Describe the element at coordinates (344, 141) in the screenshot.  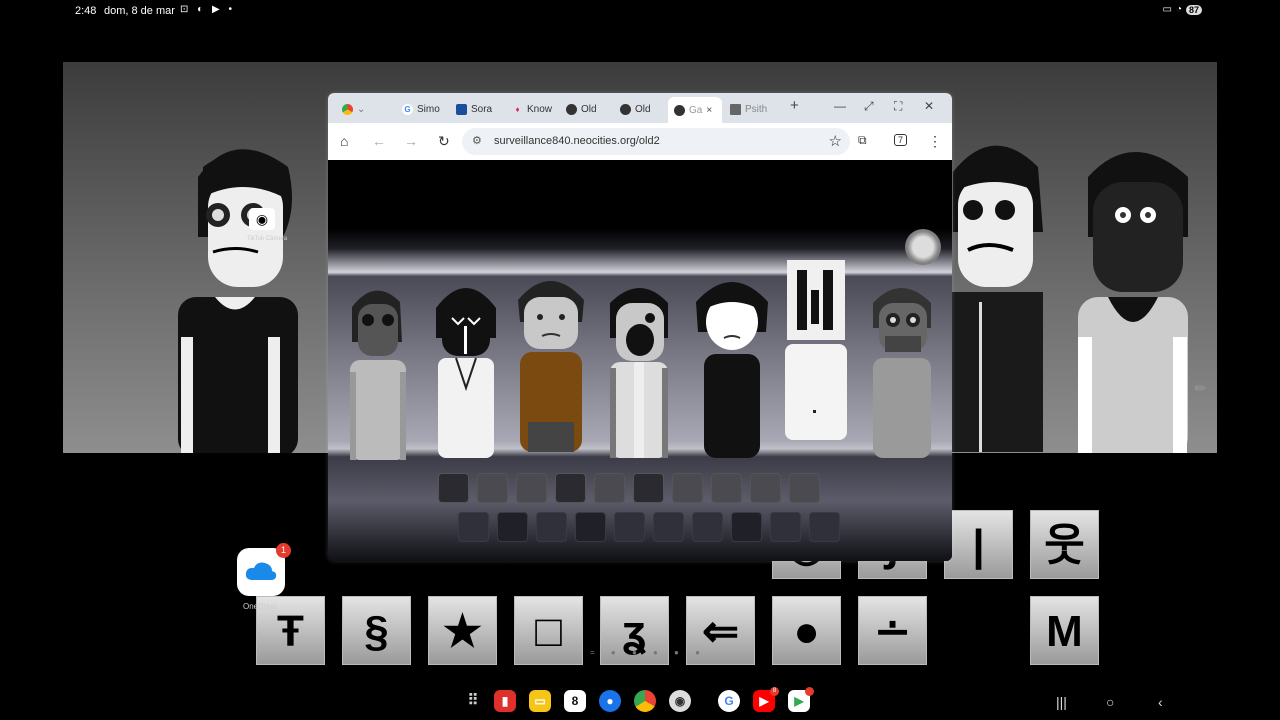
I see `home-icon: ⌂` at that location.